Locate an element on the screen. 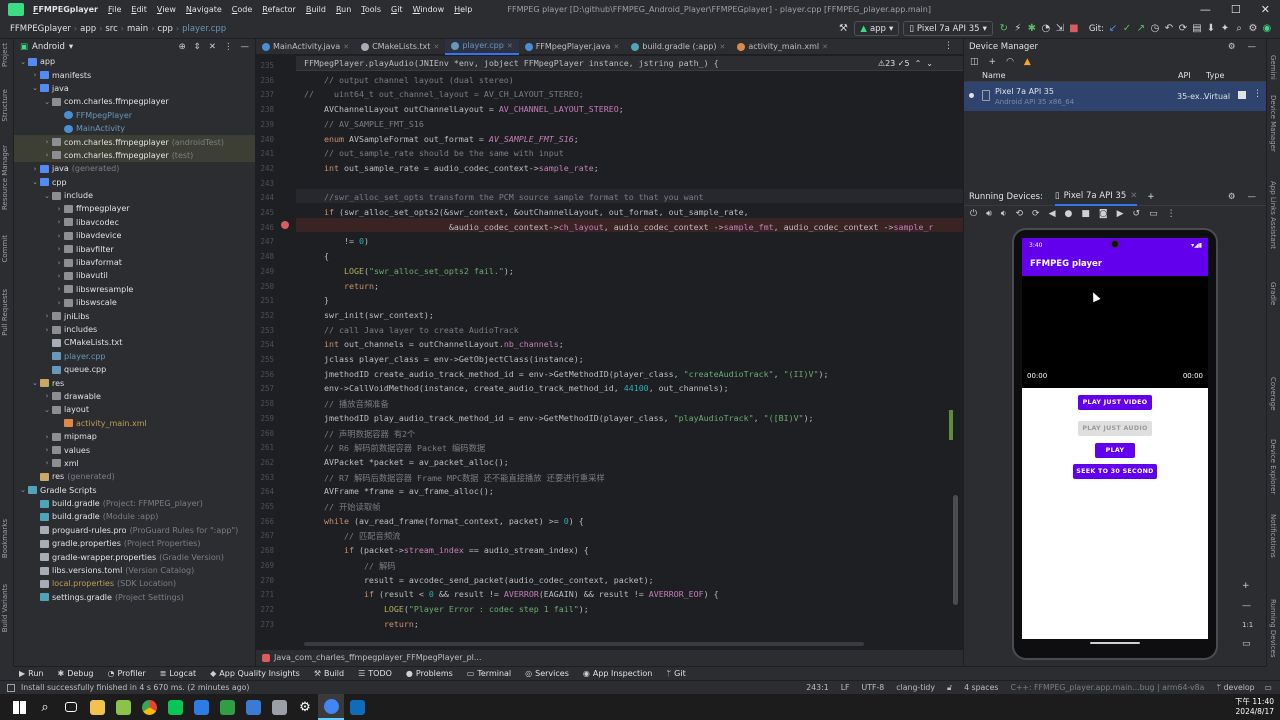  device-manager-icon: ▤ is located at coordinates (1197, 29).